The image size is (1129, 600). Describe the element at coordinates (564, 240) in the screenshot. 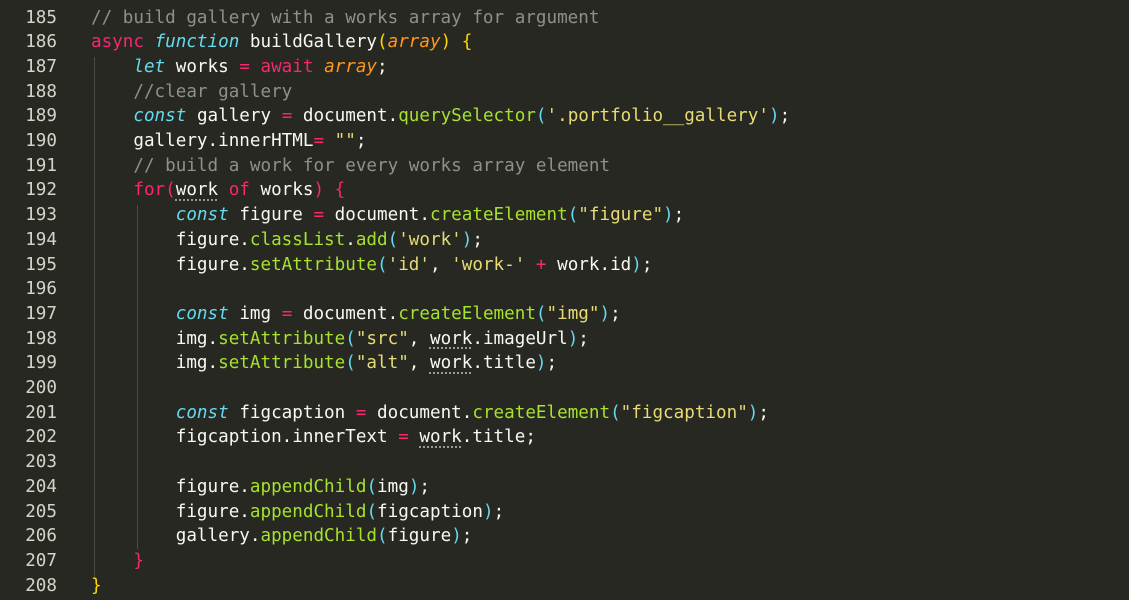

I see `code-line: 194 figure.classList.add('work');` at that location.